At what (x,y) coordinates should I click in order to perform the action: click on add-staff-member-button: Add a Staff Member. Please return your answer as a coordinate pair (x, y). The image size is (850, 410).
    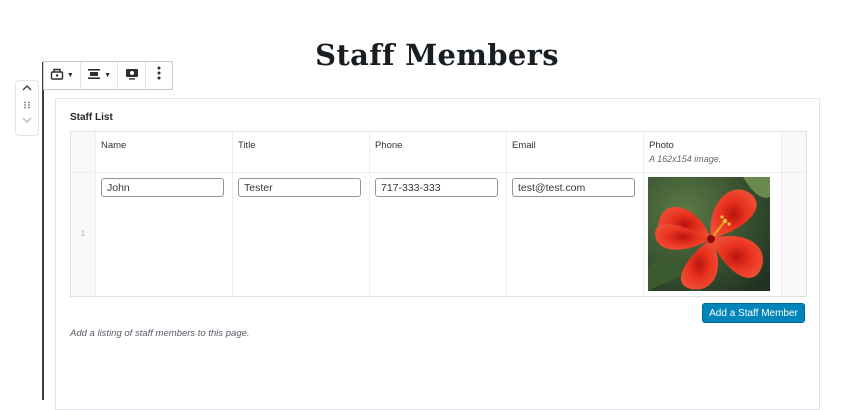
    Looking at the image, I should click on (753, 313).